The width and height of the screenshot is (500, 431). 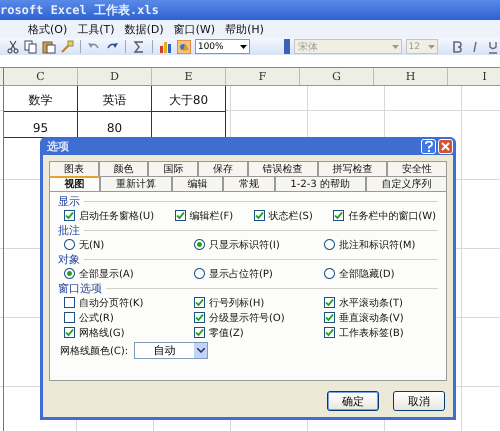 I want to click on option-label: 垂直滚动条(V), so click(x=371, y=318).